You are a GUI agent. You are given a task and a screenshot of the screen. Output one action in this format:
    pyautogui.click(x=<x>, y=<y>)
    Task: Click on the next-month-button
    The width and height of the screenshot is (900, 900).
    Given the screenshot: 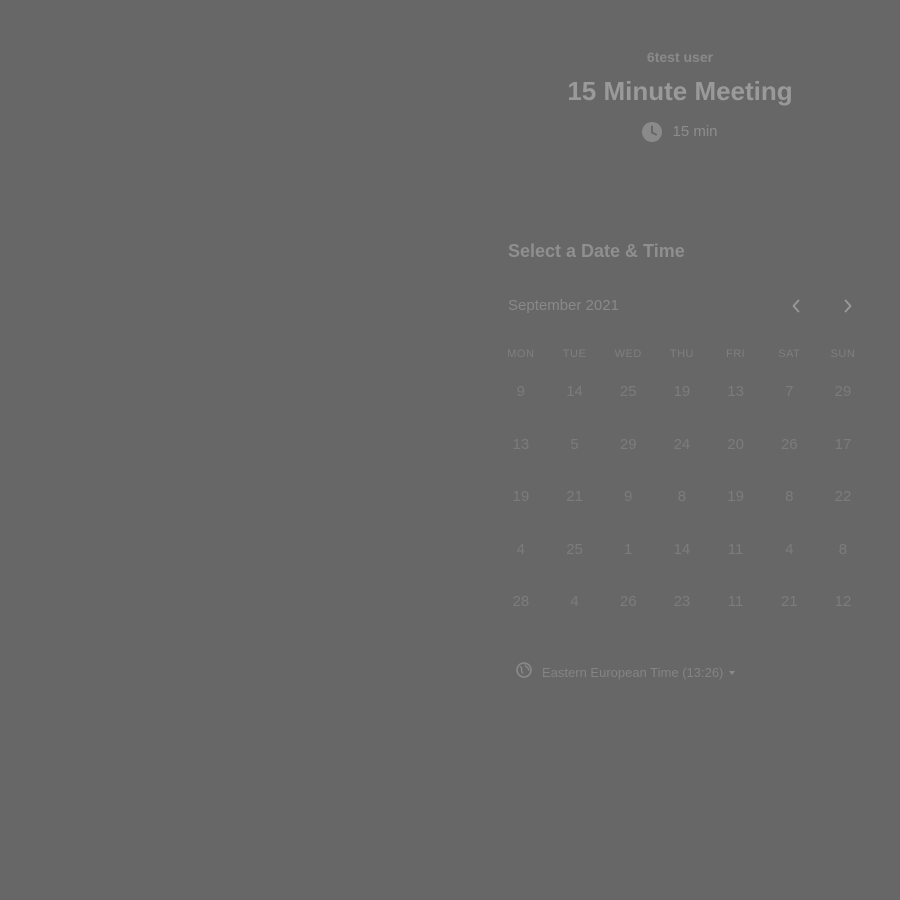 What is the action you would take?
    pyautogui.click(x=848, y=306)
    